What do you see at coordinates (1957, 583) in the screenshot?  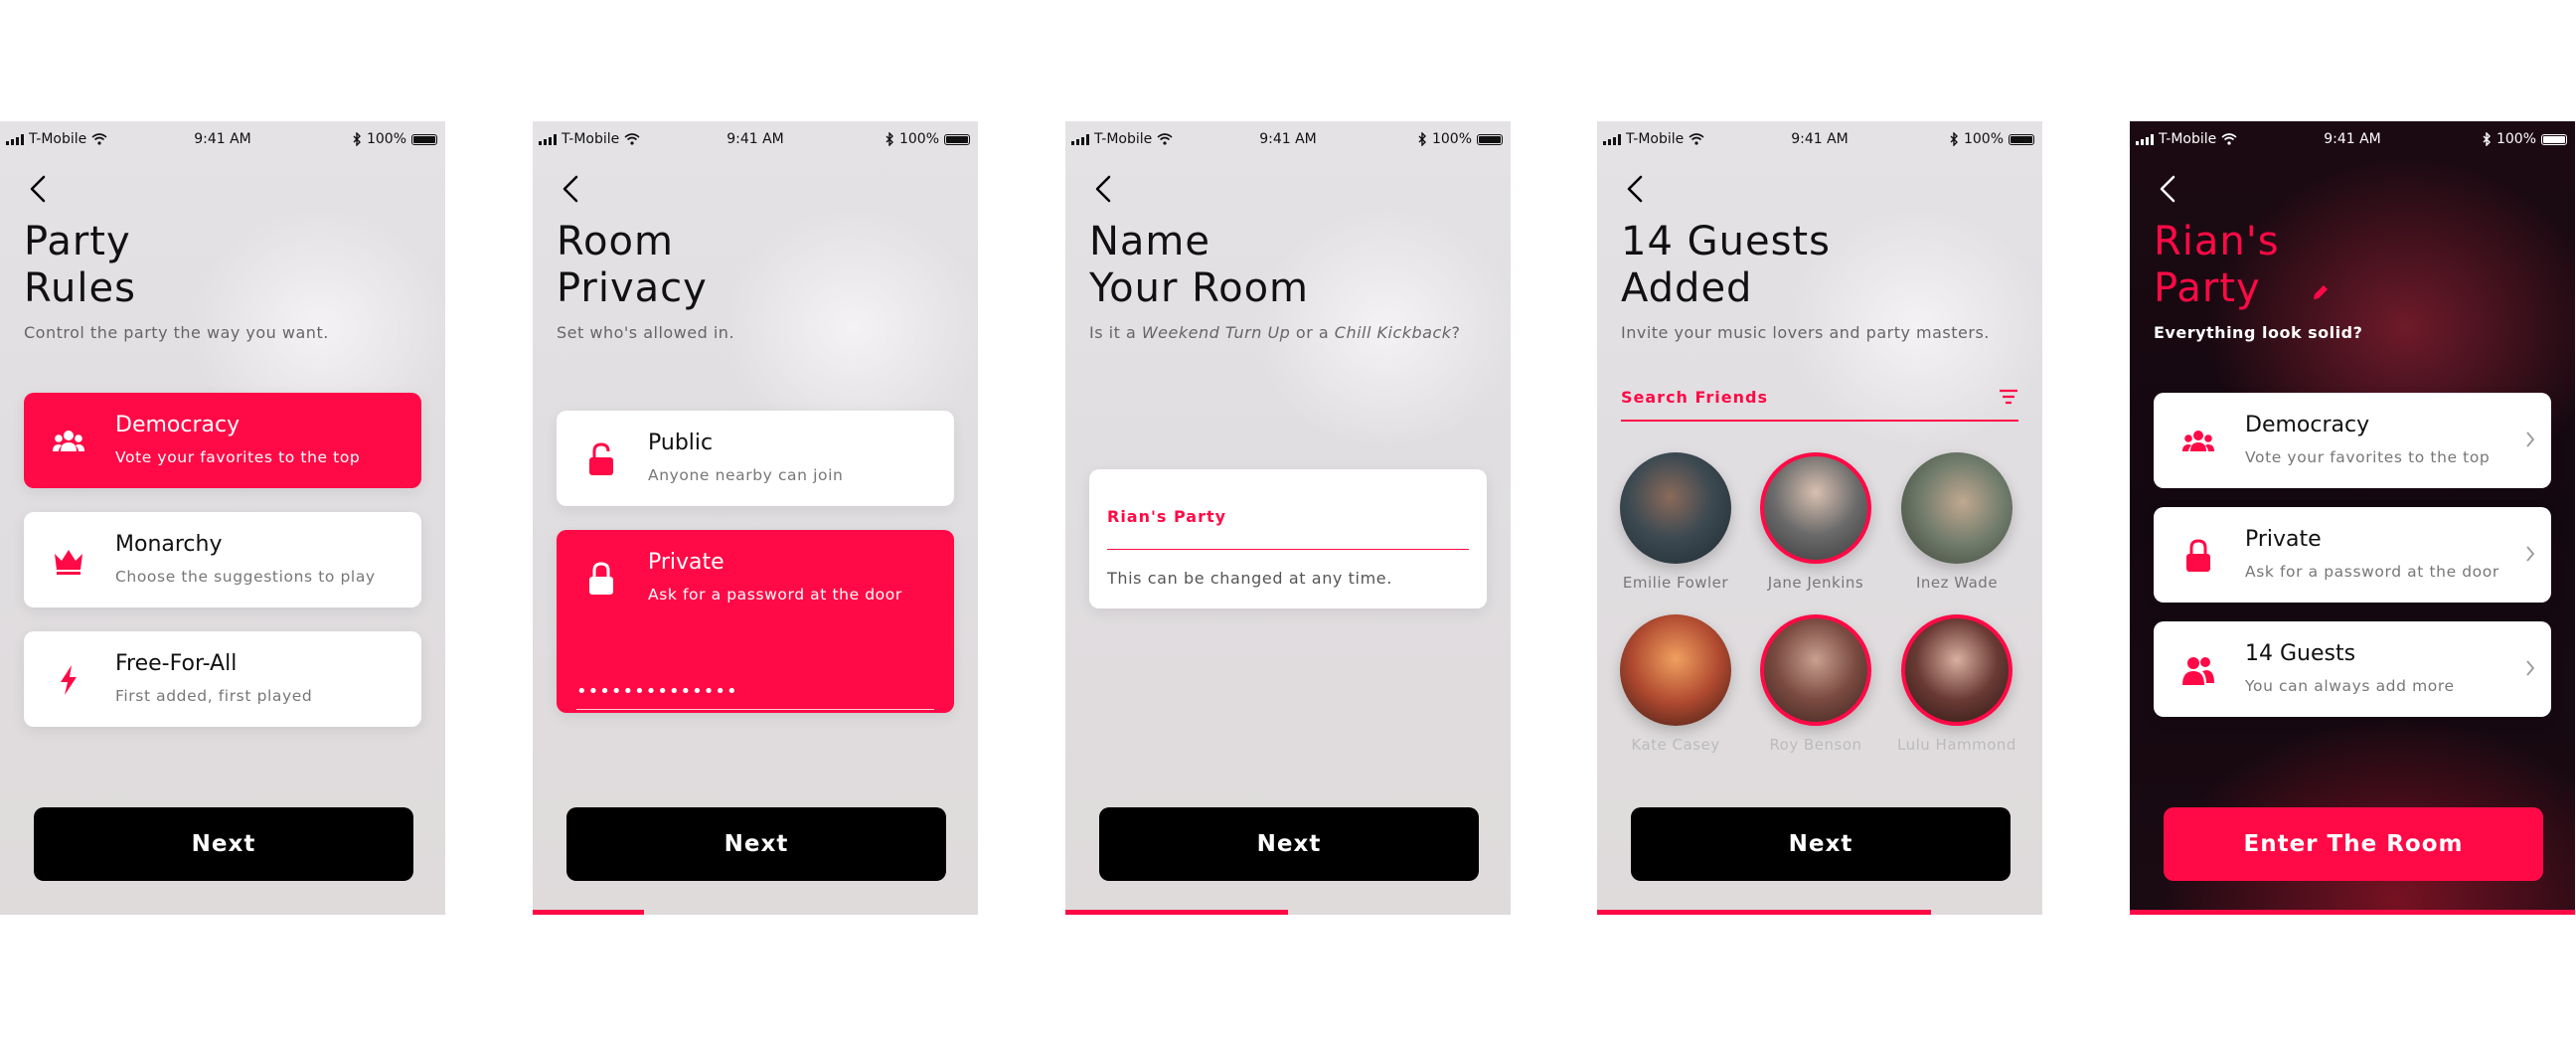 I see `guest-name: Inez Wade` at bounding box center [1957, 583].